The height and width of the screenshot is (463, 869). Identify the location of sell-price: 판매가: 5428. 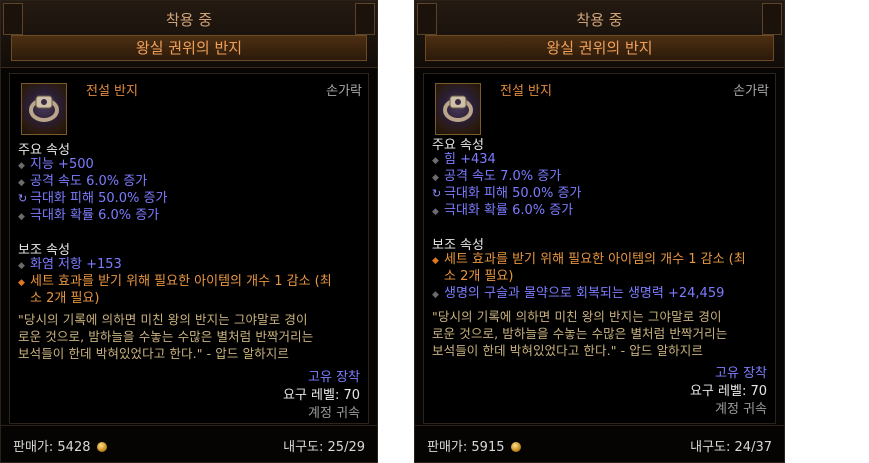
(60, 445).